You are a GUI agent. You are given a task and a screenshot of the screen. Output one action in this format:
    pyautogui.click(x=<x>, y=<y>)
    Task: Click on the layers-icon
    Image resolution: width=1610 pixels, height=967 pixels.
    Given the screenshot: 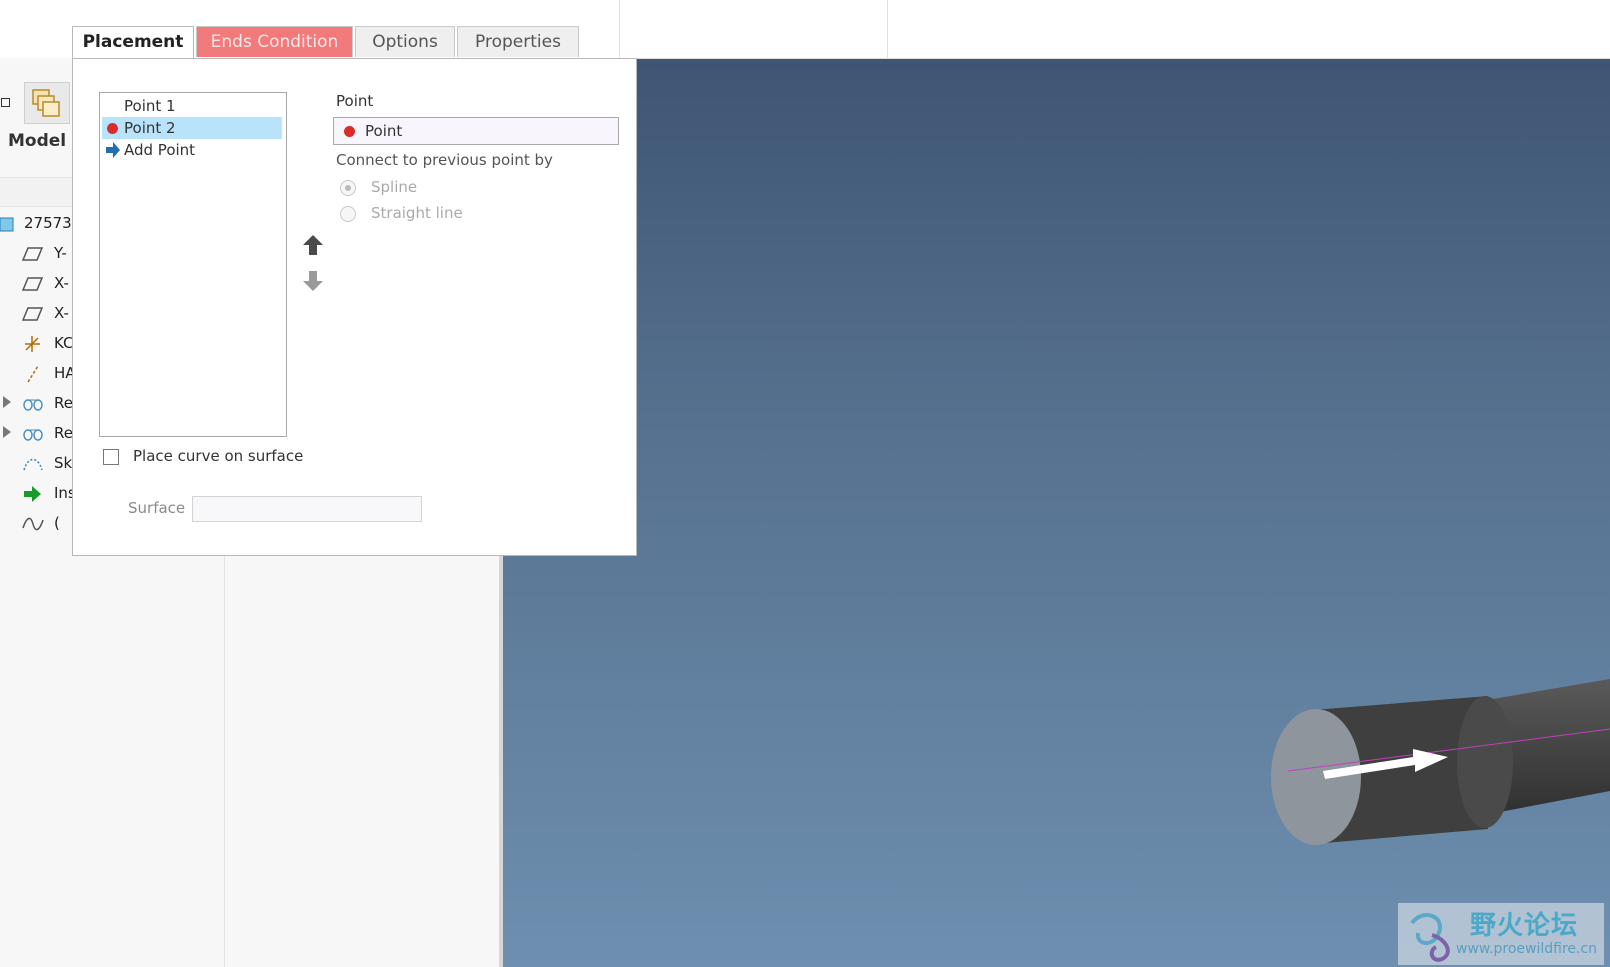 What is the action you would take?
    pyautogui.click(x=46, y=103)
    